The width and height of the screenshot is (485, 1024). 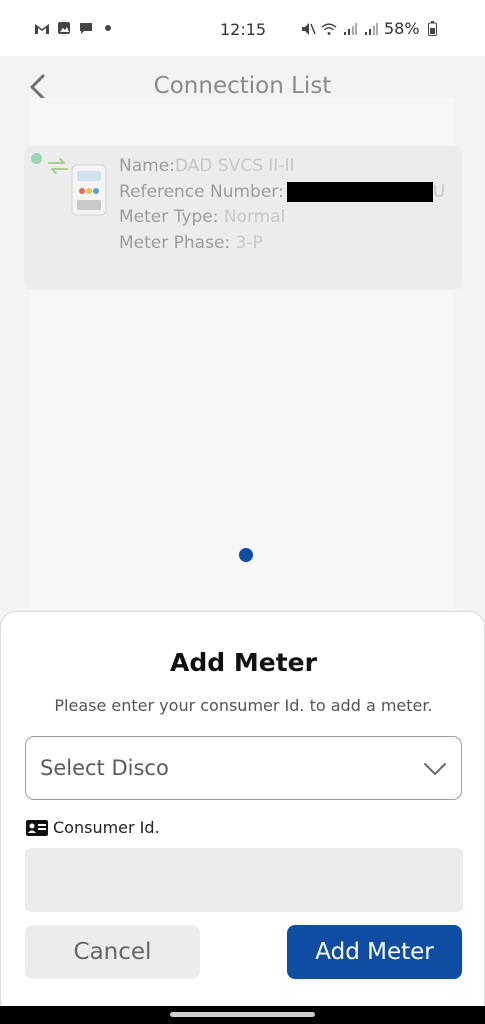 I want to click on status-bar: 12:15 58%, so click(x=242, y=28).